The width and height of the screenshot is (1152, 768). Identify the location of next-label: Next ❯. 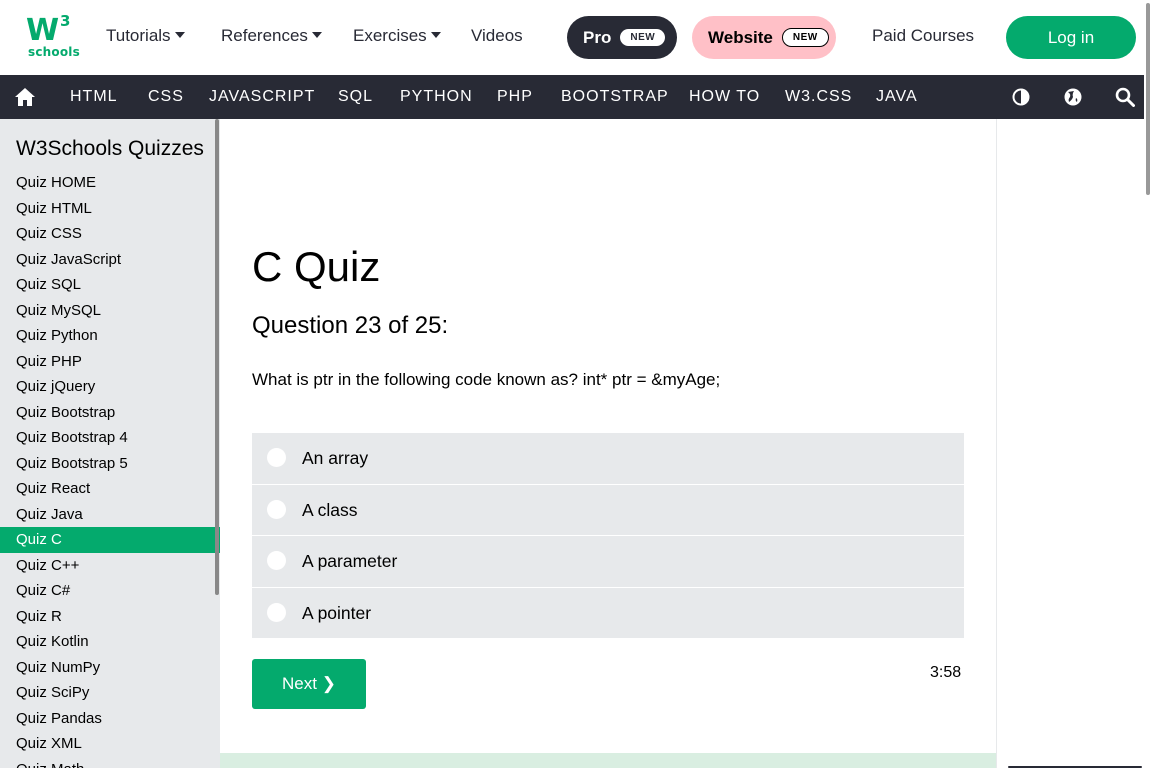
(309, 683).